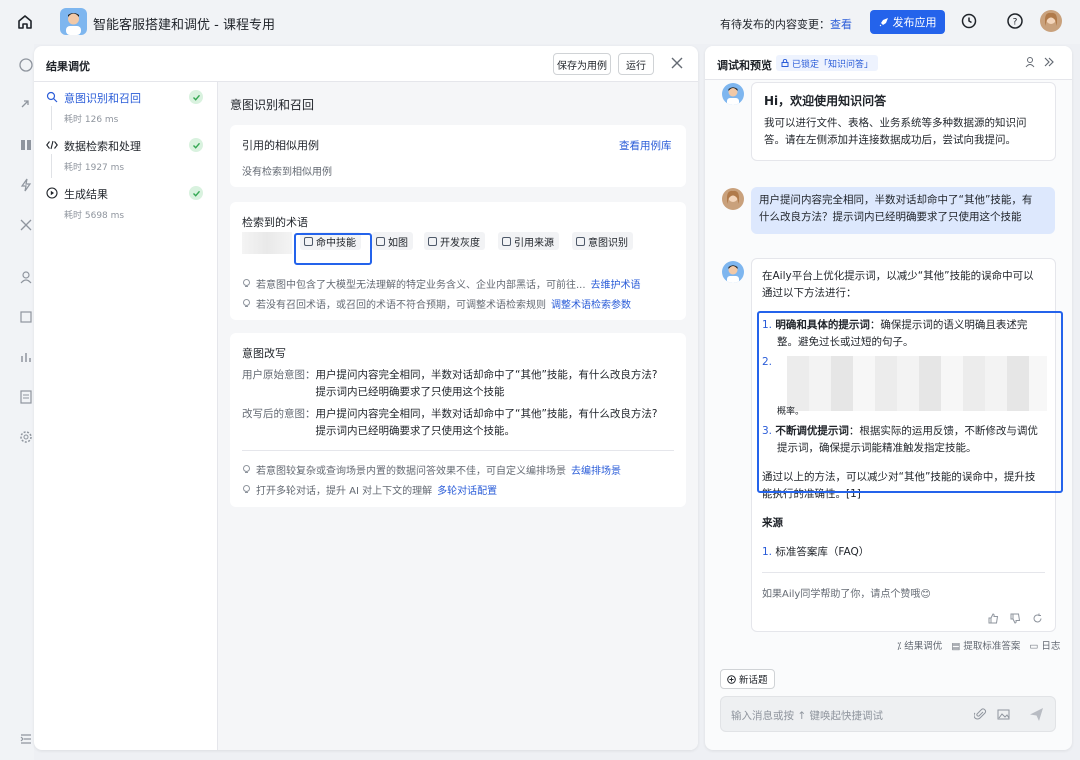 The width and height of the screenshot is (1080, 760). What do you see at coordinates (336, 243) in the screenshot?
I see `term-tag-label: 命中技能` at bounding box center [336, 243].